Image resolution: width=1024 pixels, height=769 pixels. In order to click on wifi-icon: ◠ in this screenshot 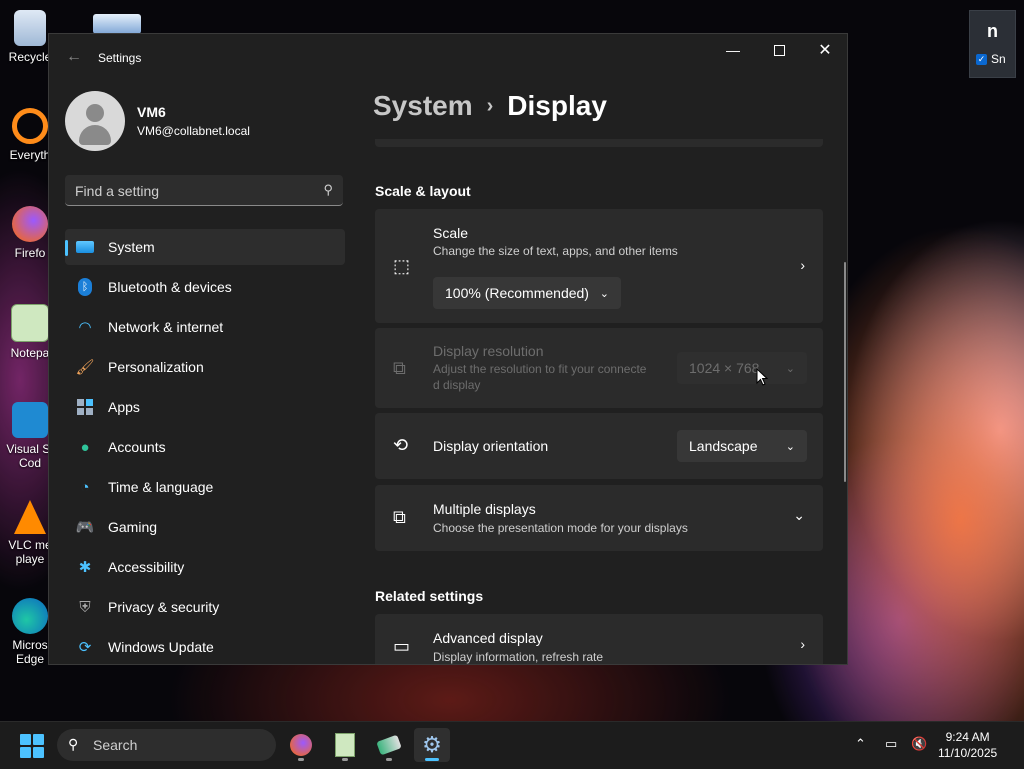, I will do `click(85, 327)`.